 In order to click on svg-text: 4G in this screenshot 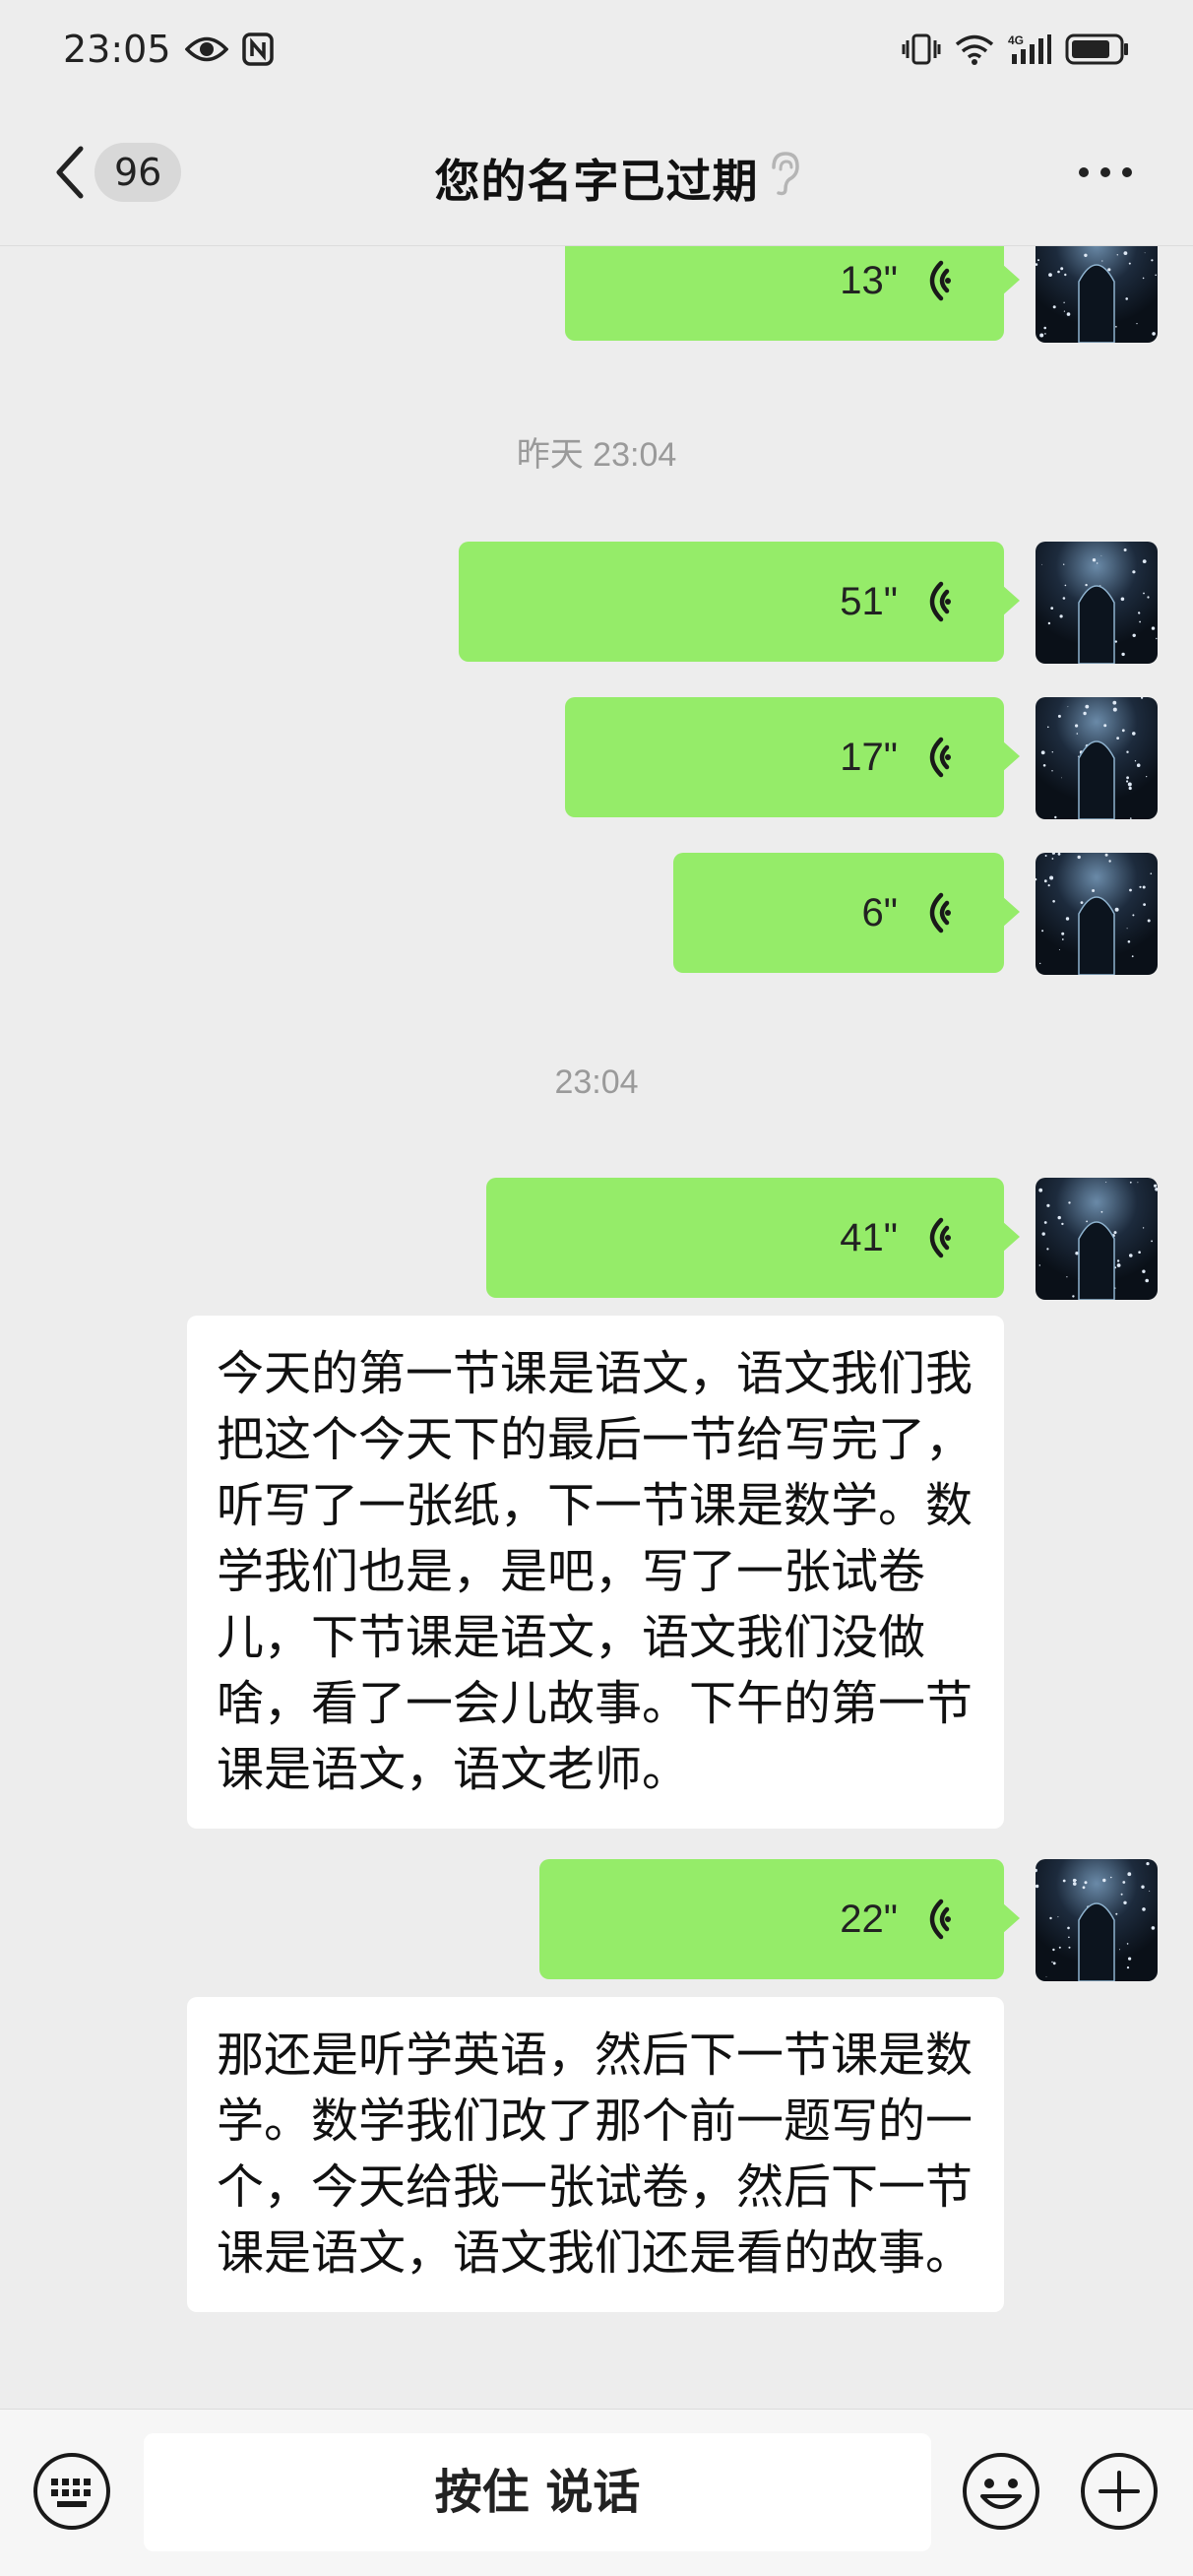, I will do `click(1016, 40)`.